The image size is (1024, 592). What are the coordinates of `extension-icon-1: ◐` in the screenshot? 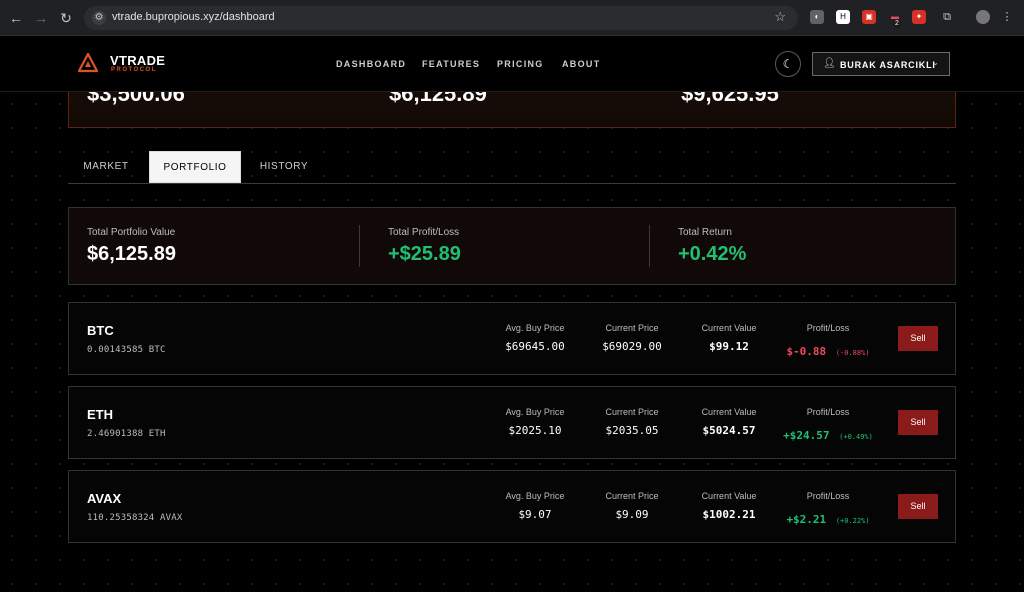 It's located at (817, 17).